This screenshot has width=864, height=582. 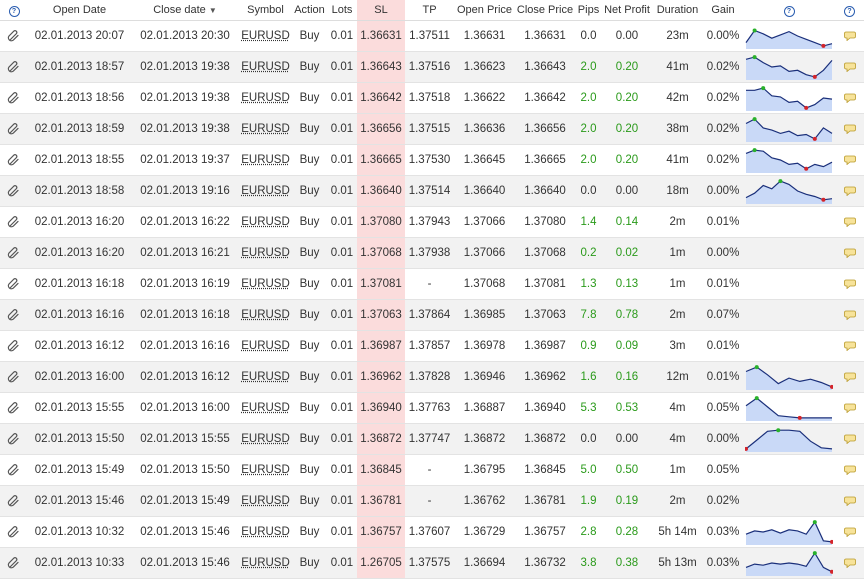 What do you see at coordinates (185, 10) in the screenshot?
I see `col-close-date: Close date ▼` at bounding box center [185, 10].